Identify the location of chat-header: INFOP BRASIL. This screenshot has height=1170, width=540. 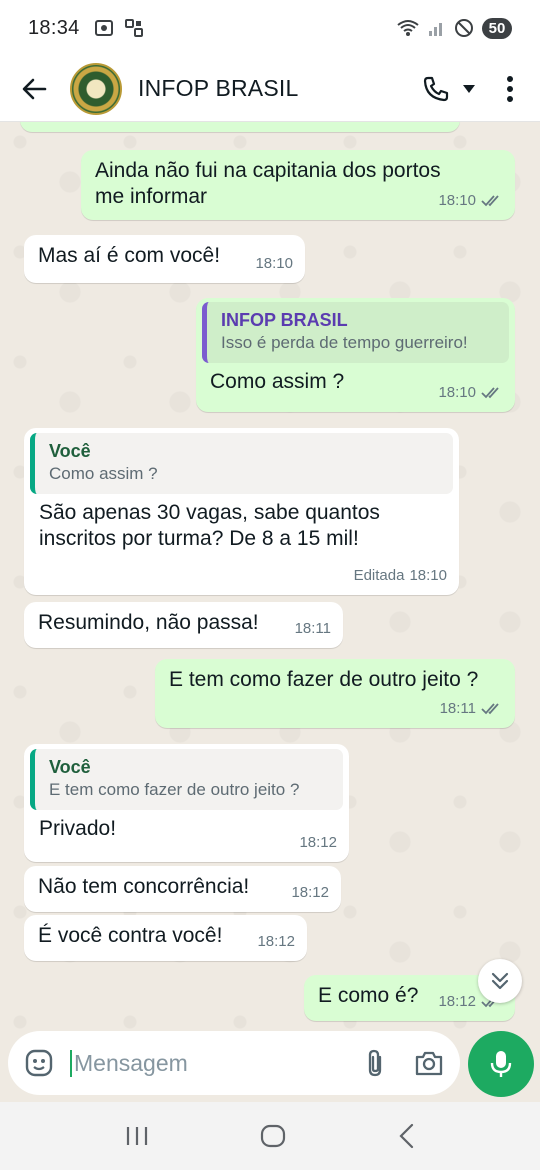
(270, 89).